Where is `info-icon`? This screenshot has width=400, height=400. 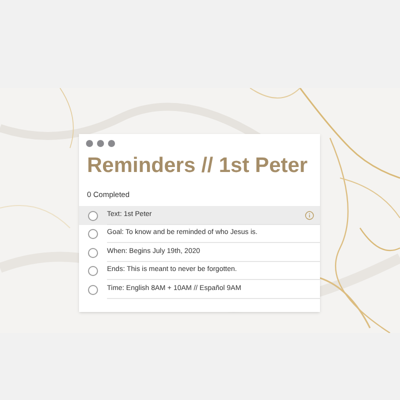
info-icon is located at coordinates (309, 215).